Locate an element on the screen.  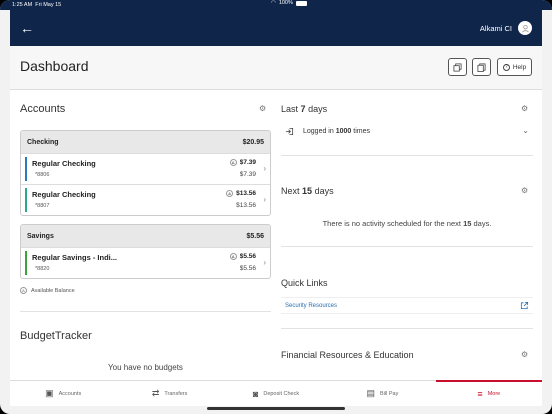
help-icon: ? is located at coordinates (506, 67).